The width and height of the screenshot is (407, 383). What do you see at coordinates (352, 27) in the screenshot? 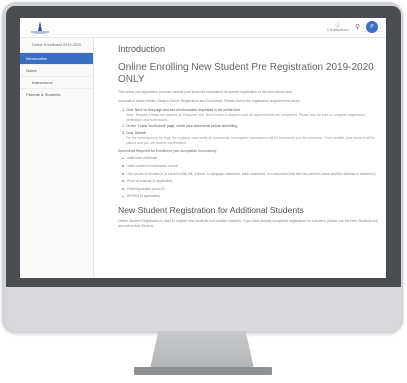
I see `top-bar-actions: ♧ 0 Notifications ⚲ P` at bounding box center [352, 27].